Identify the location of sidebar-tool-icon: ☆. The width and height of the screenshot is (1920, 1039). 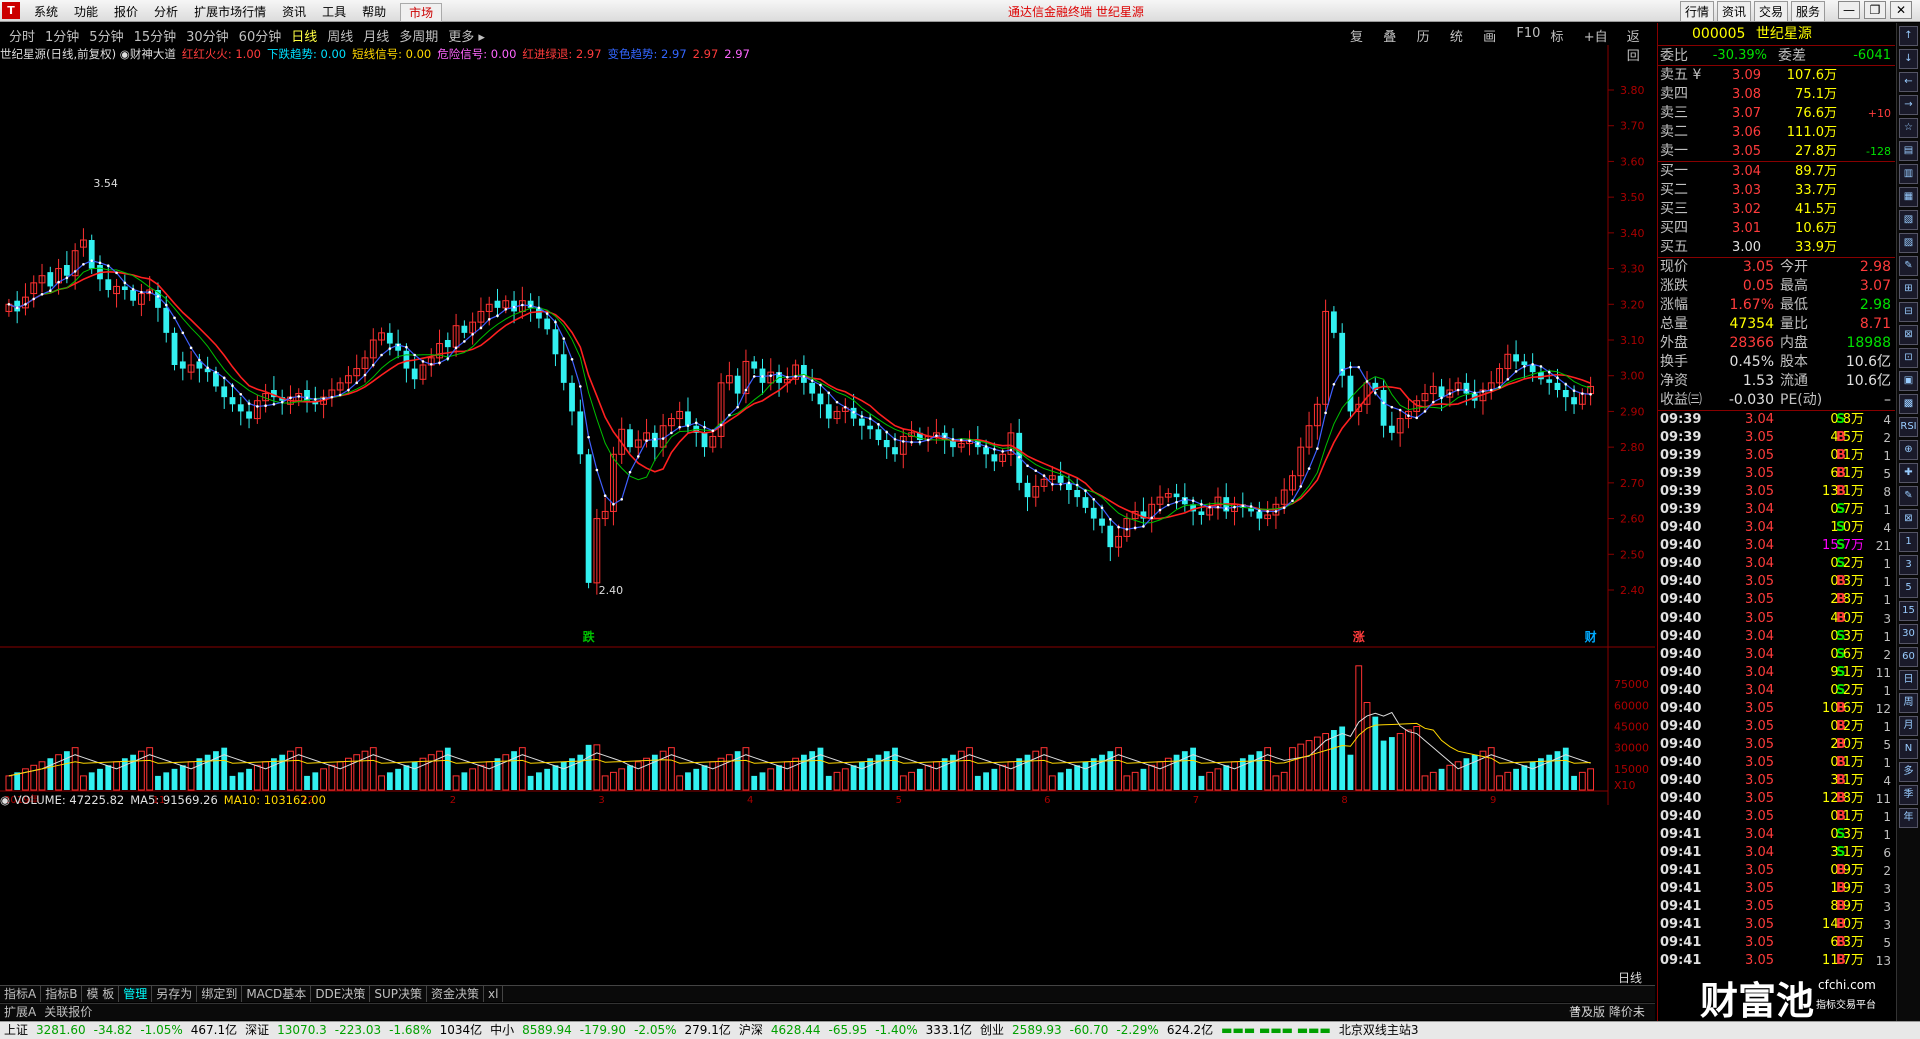
(1908, 128).